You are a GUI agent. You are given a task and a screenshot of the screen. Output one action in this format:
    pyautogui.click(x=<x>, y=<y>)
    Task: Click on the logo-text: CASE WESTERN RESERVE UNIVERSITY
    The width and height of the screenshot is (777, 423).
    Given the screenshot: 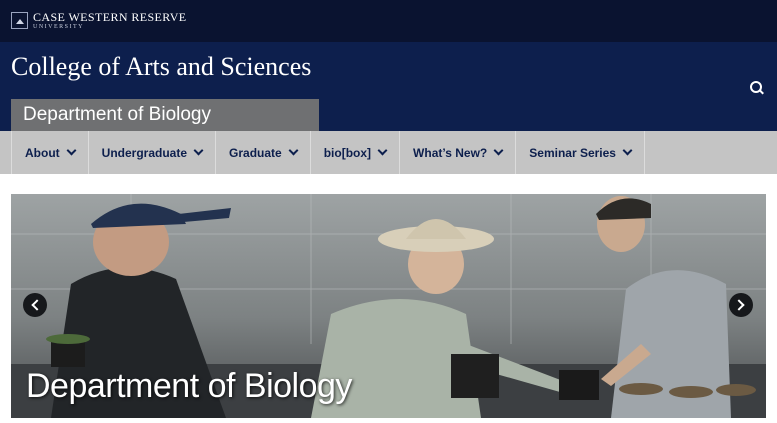 What is the action you would take?
    pyautogui.click(x=110, y=21)
    